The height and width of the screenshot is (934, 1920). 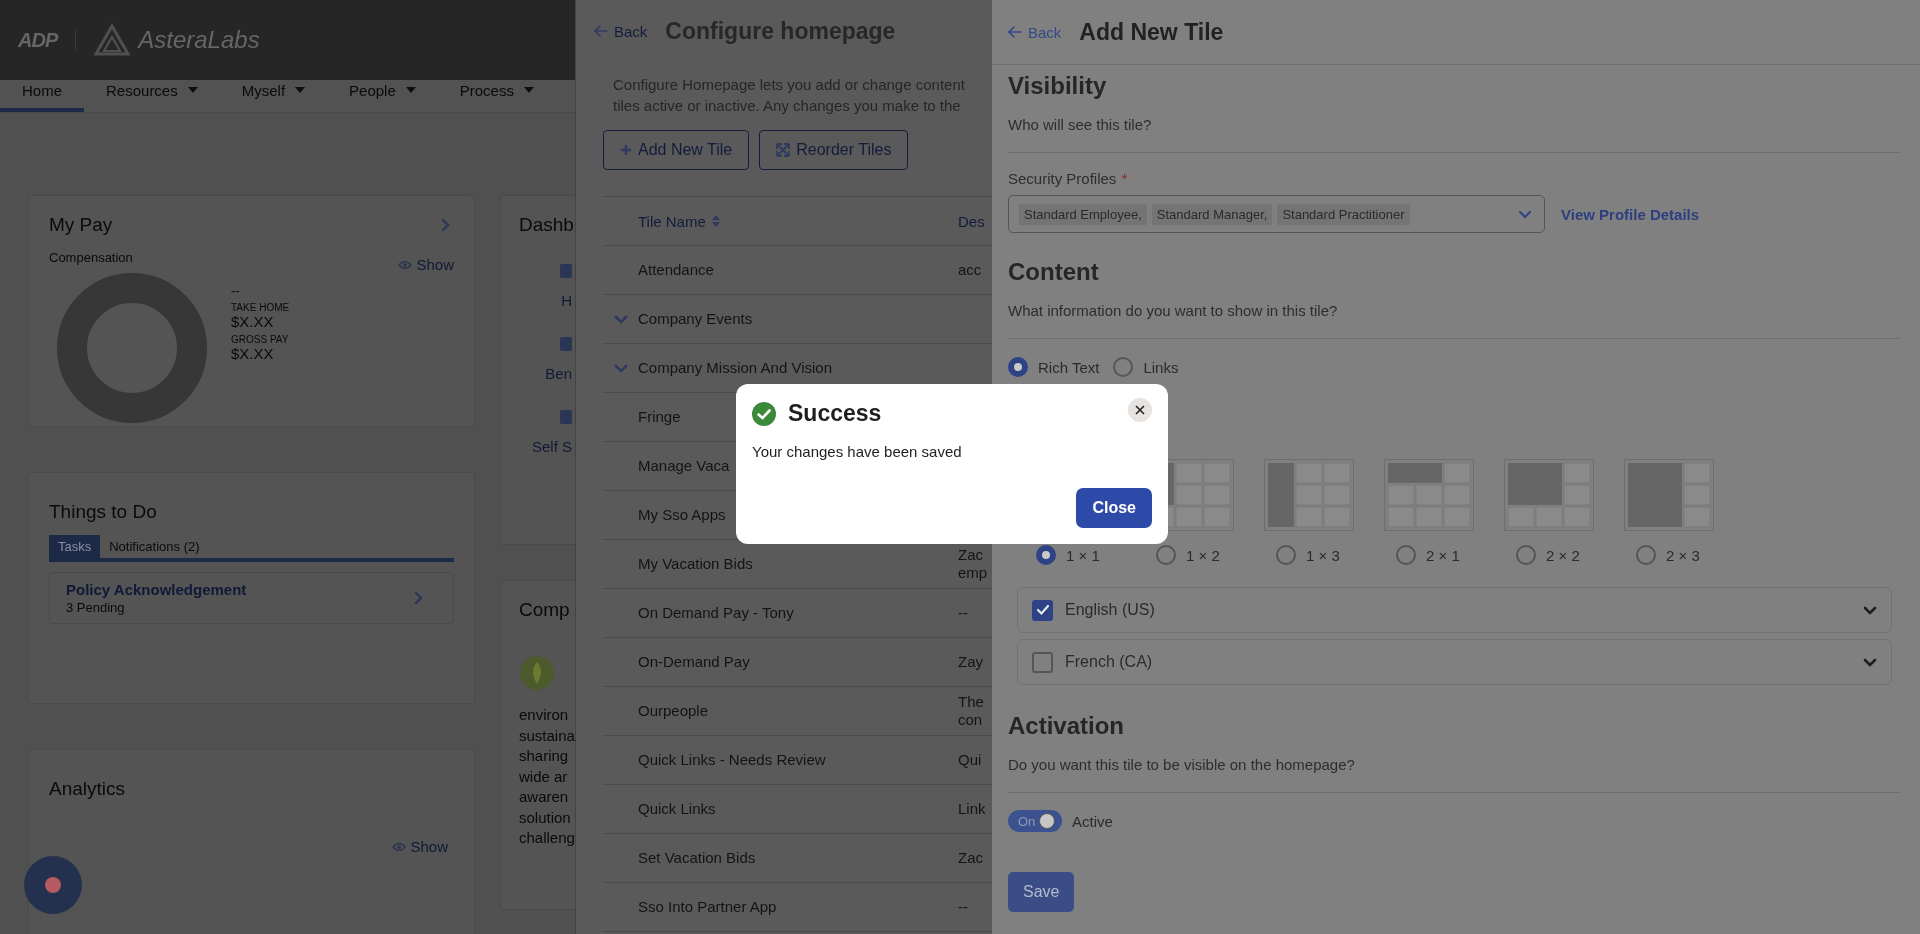 What do you see at coordinates (236, 290) in the screenshot?
I see `pay-dash: --` at bounding box center [236, 290].